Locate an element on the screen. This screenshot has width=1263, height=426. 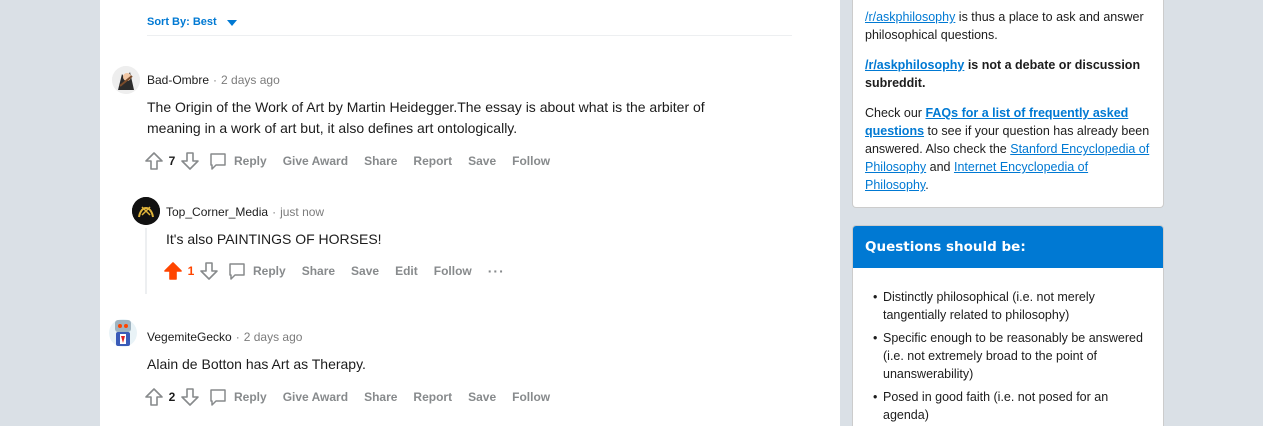
edit-button: Edit is located at coordinates (410, 271).